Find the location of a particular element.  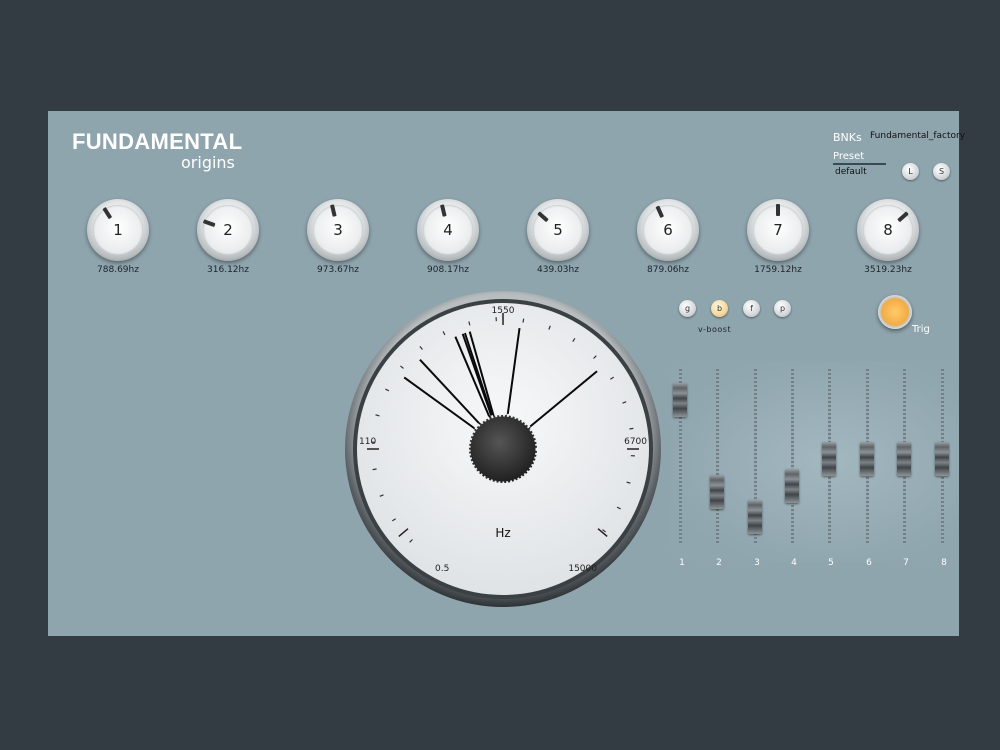

knob-6: 6 is located at coordinates (668, 230).